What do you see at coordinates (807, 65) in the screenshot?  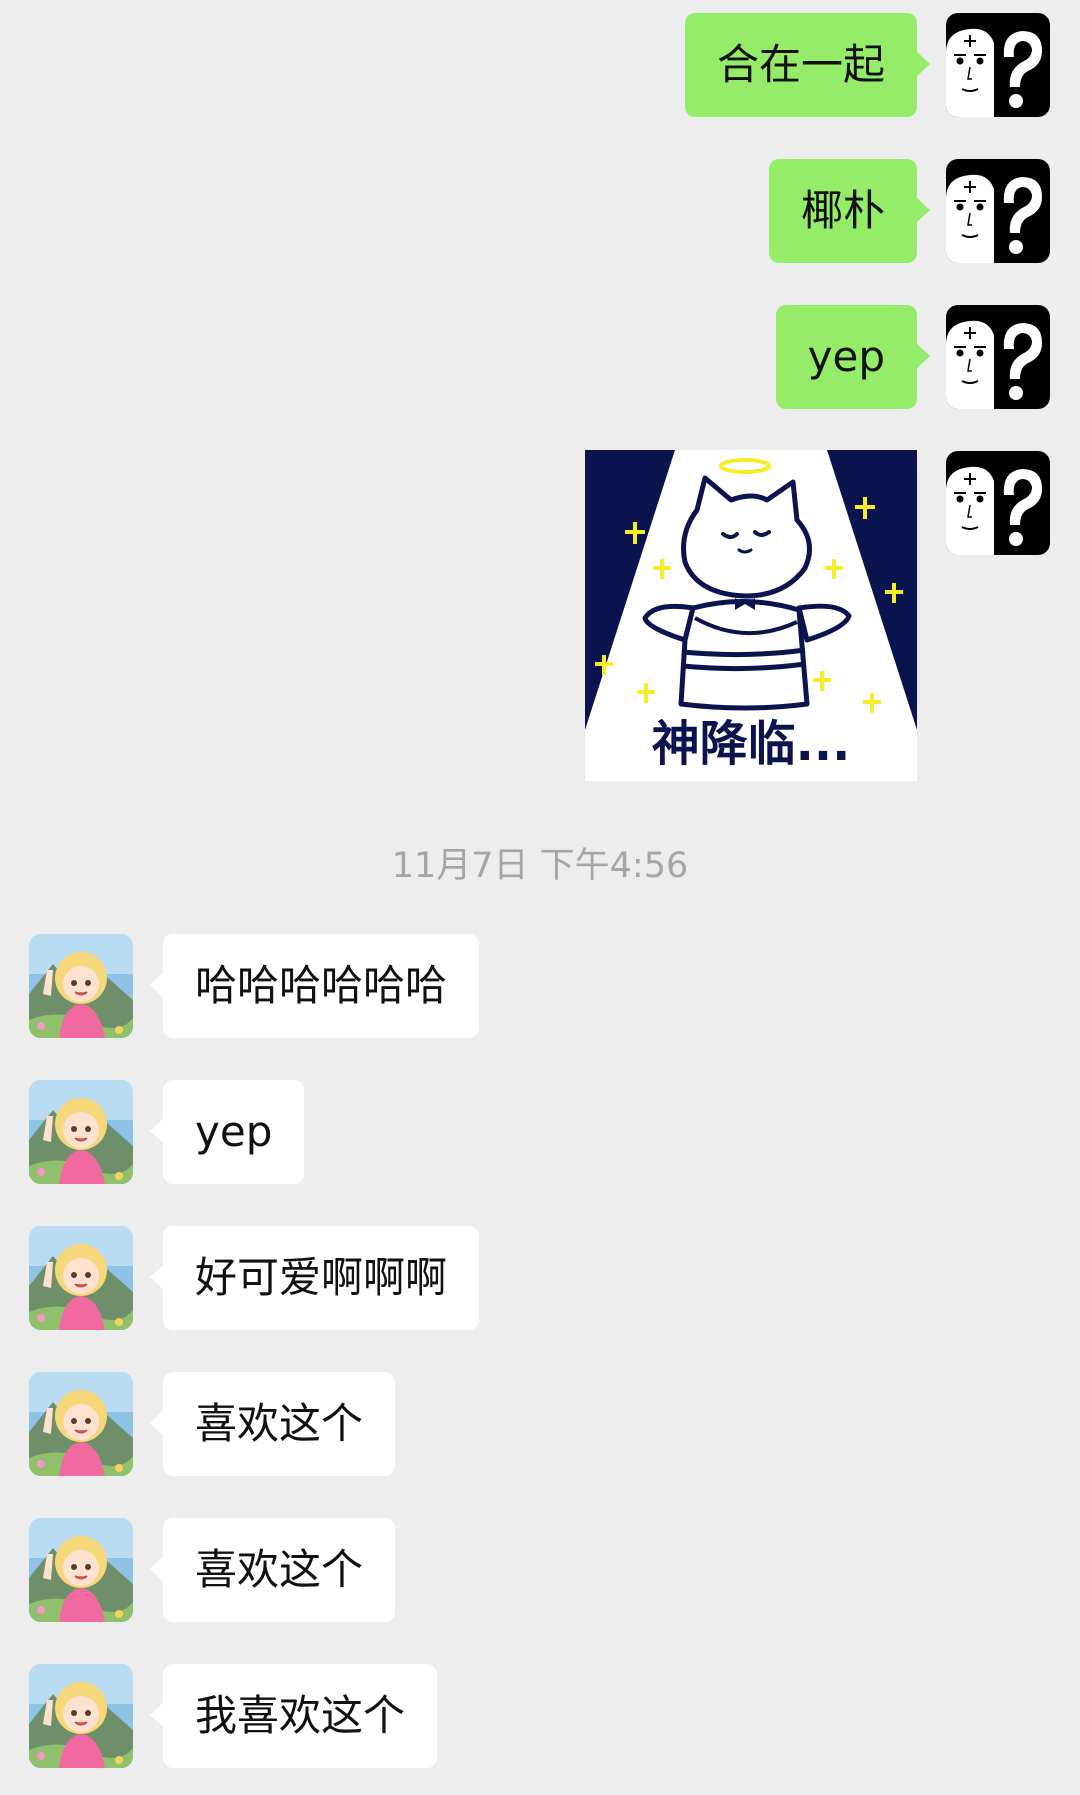 I see `outgoing-message-bubble: 合在一起` at bounding box center [807, 65].